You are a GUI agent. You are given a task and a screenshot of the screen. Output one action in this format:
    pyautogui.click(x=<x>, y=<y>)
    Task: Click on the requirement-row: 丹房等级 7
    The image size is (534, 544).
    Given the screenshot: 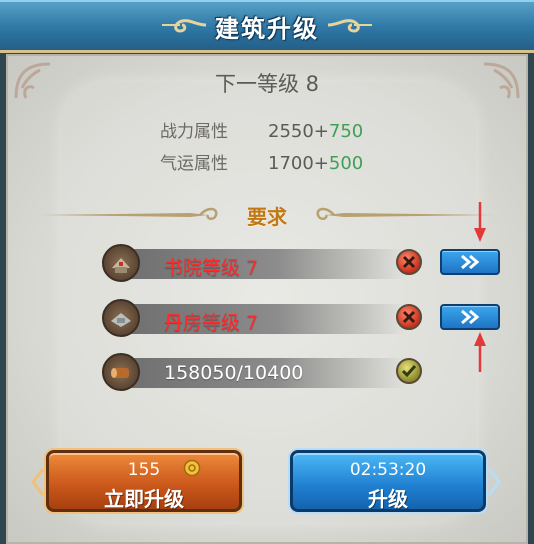 What is the action you would take?
    pyautogui.click(x=267, y=318)
    